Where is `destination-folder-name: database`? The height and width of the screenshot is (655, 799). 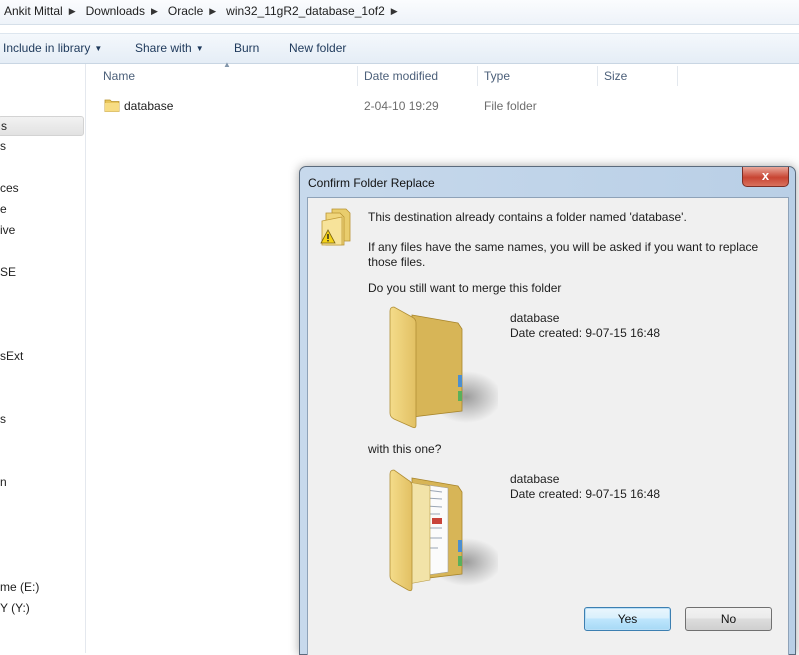
destination-folder-name: database is located at coordinates (535, 479).